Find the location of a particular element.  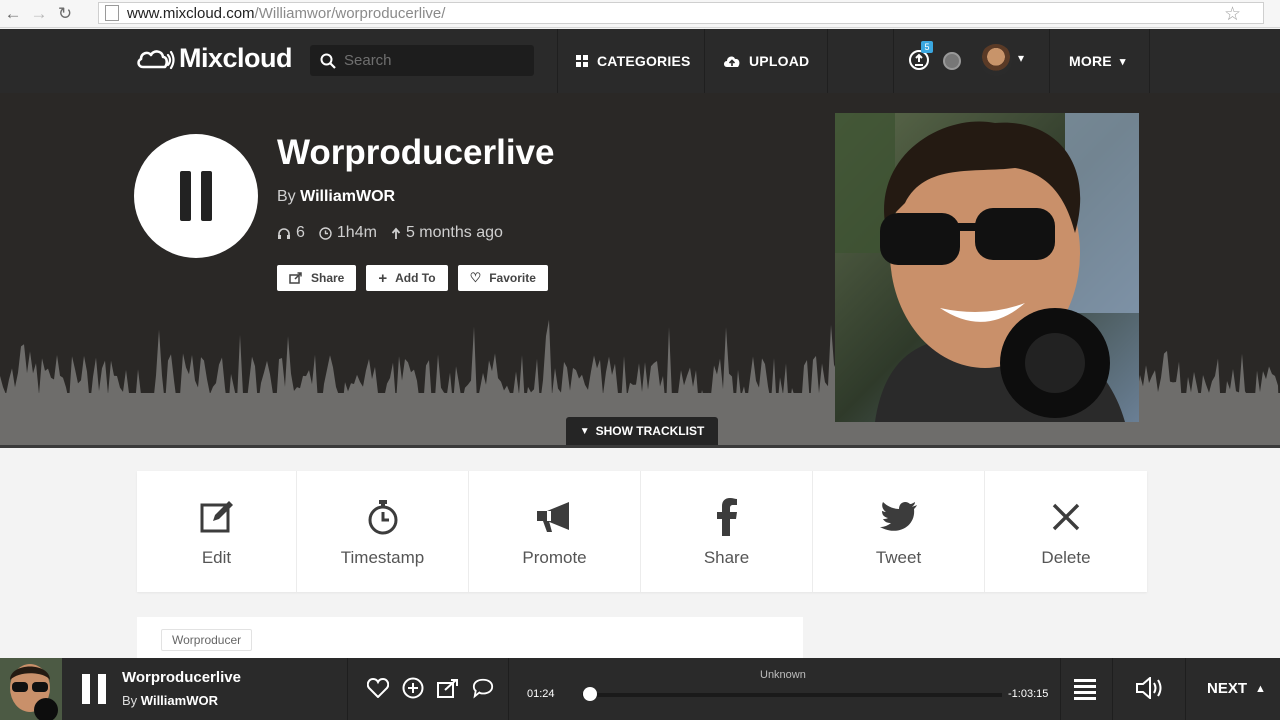

forward-icon: → is located at coordinates (39, 14).